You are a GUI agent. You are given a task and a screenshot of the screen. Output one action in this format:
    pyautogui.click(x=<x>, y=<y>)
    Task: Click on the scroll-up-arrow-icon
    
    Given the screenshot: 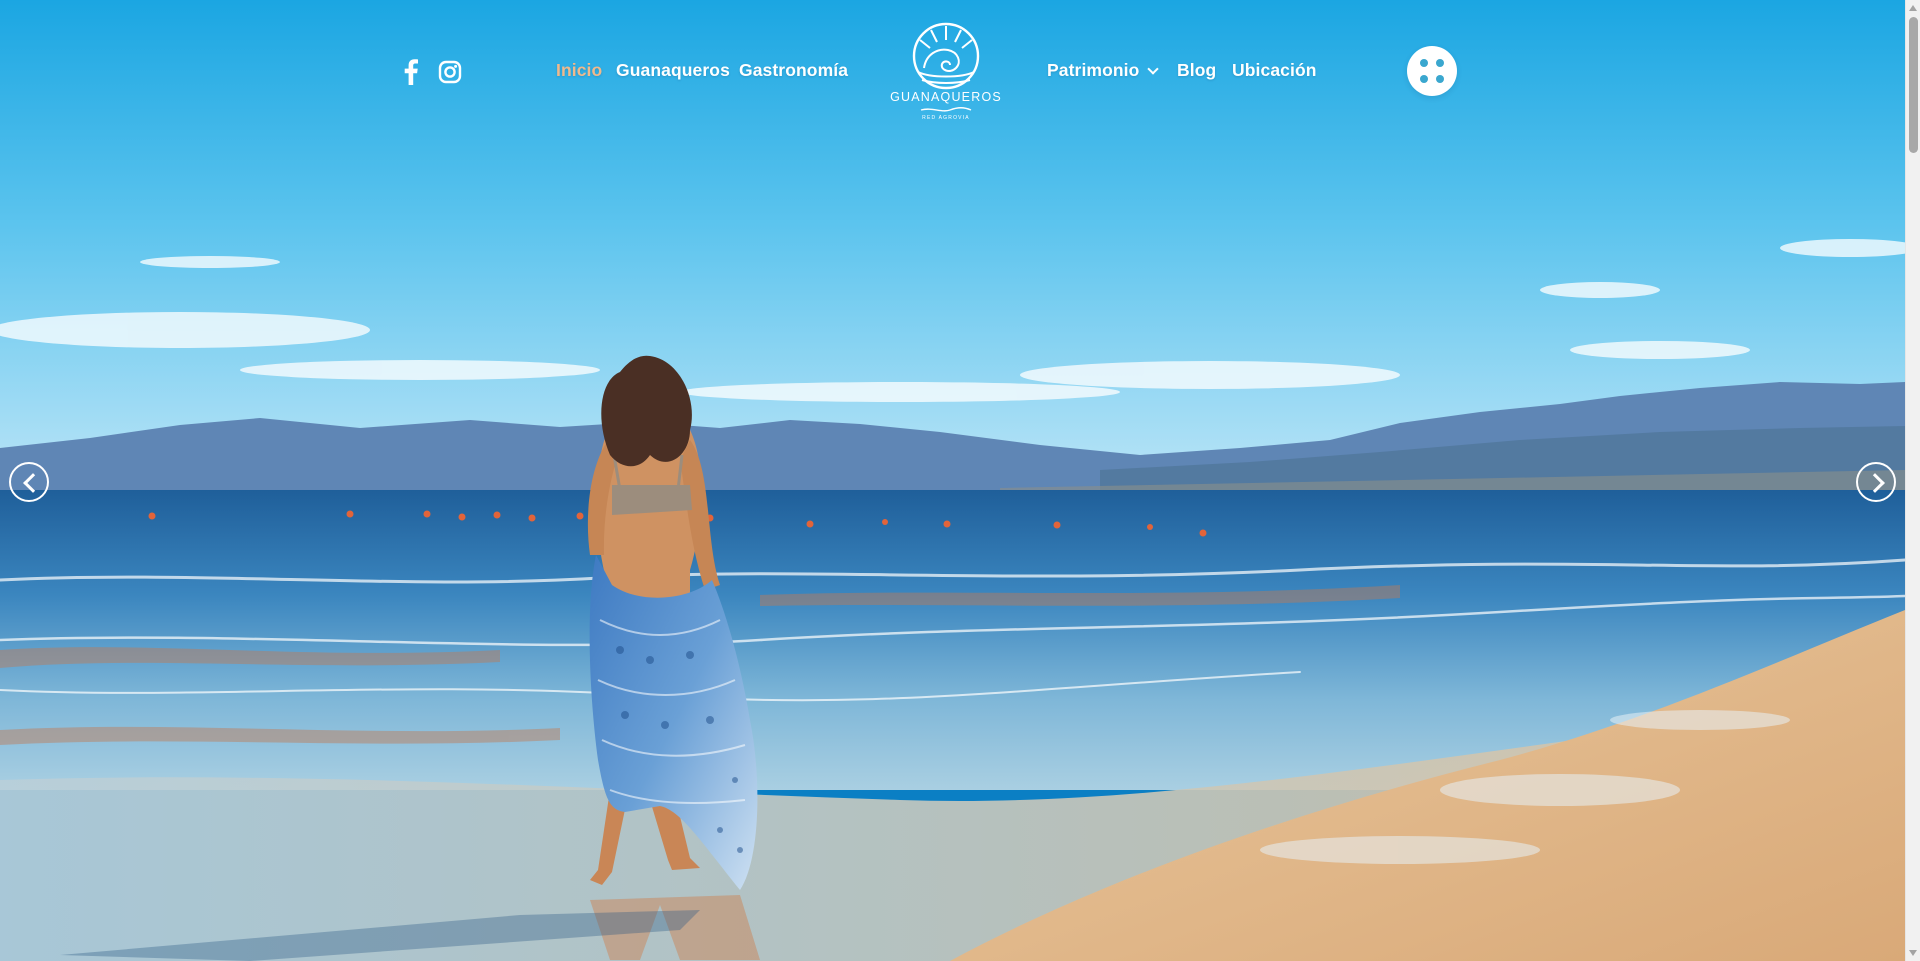 What is the action you would take?
    pyautogui.click(x=1913, y=8)
    